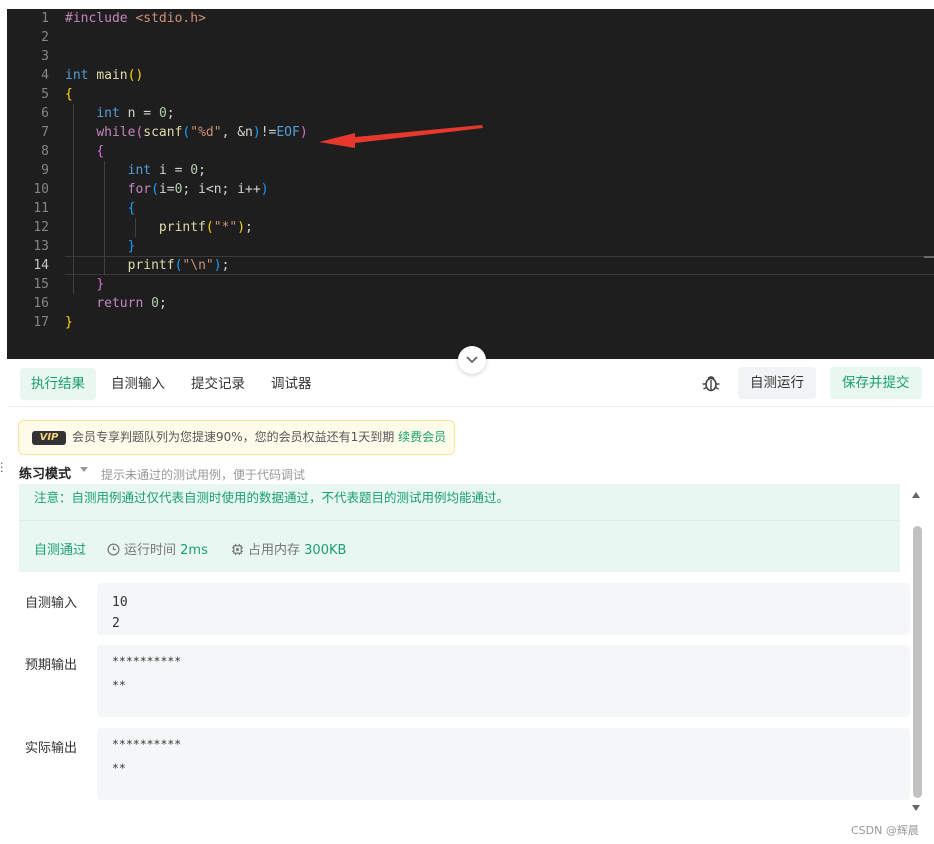  What do you see at coordinates (470, 37) in the screenshot?
I see `code-line: 2` at bounding box center [470, 37].